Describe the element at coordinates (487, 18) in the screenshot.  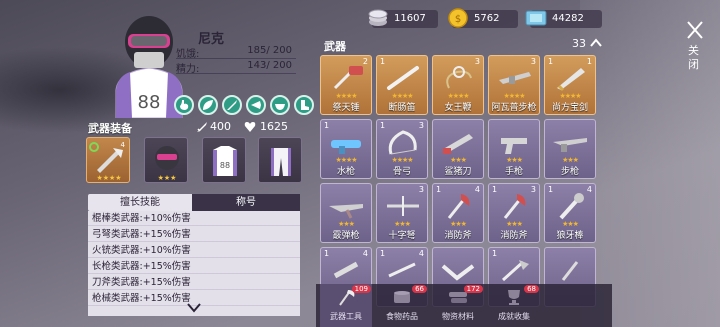
I see `currency-gold-value: 5762` at that location.